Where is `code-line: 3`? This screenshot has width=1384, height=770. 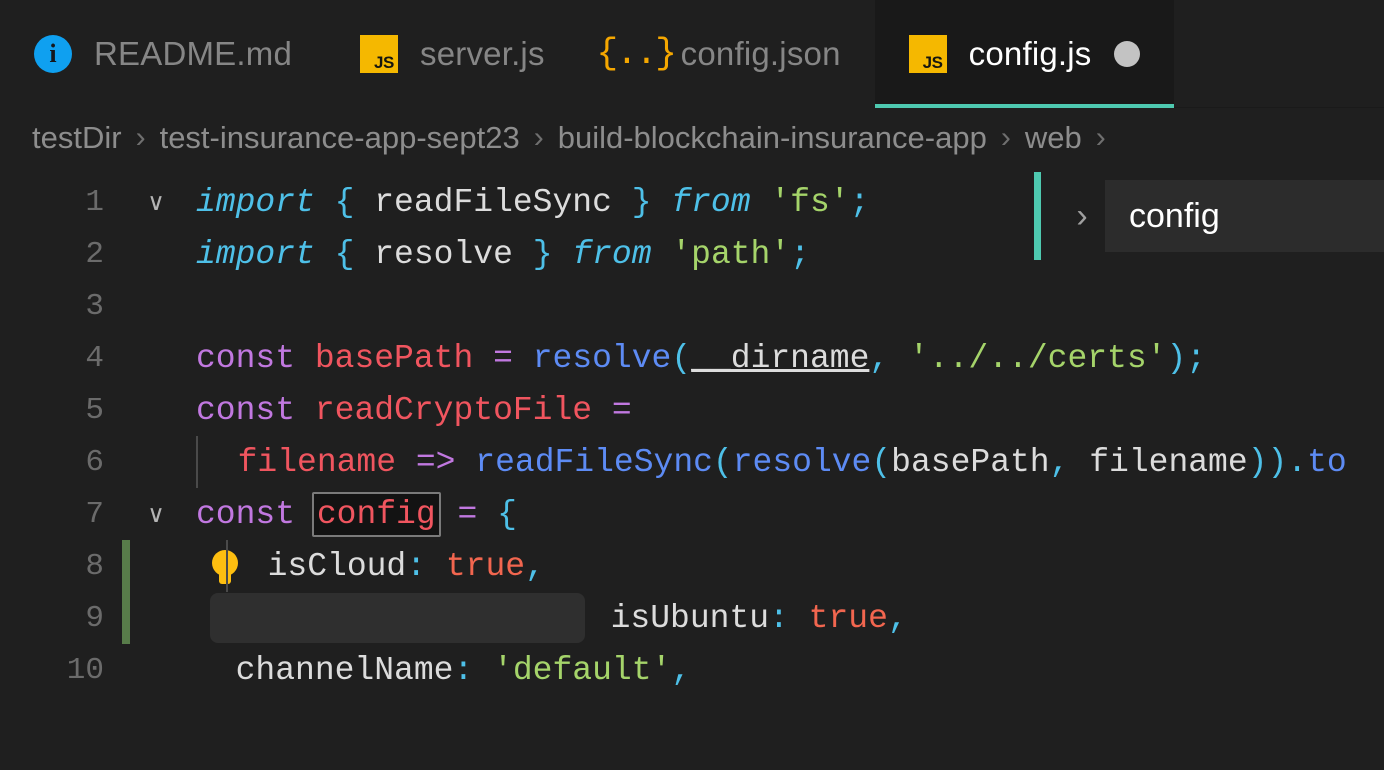
code-line: 3 is located at coordinates (692, 306).